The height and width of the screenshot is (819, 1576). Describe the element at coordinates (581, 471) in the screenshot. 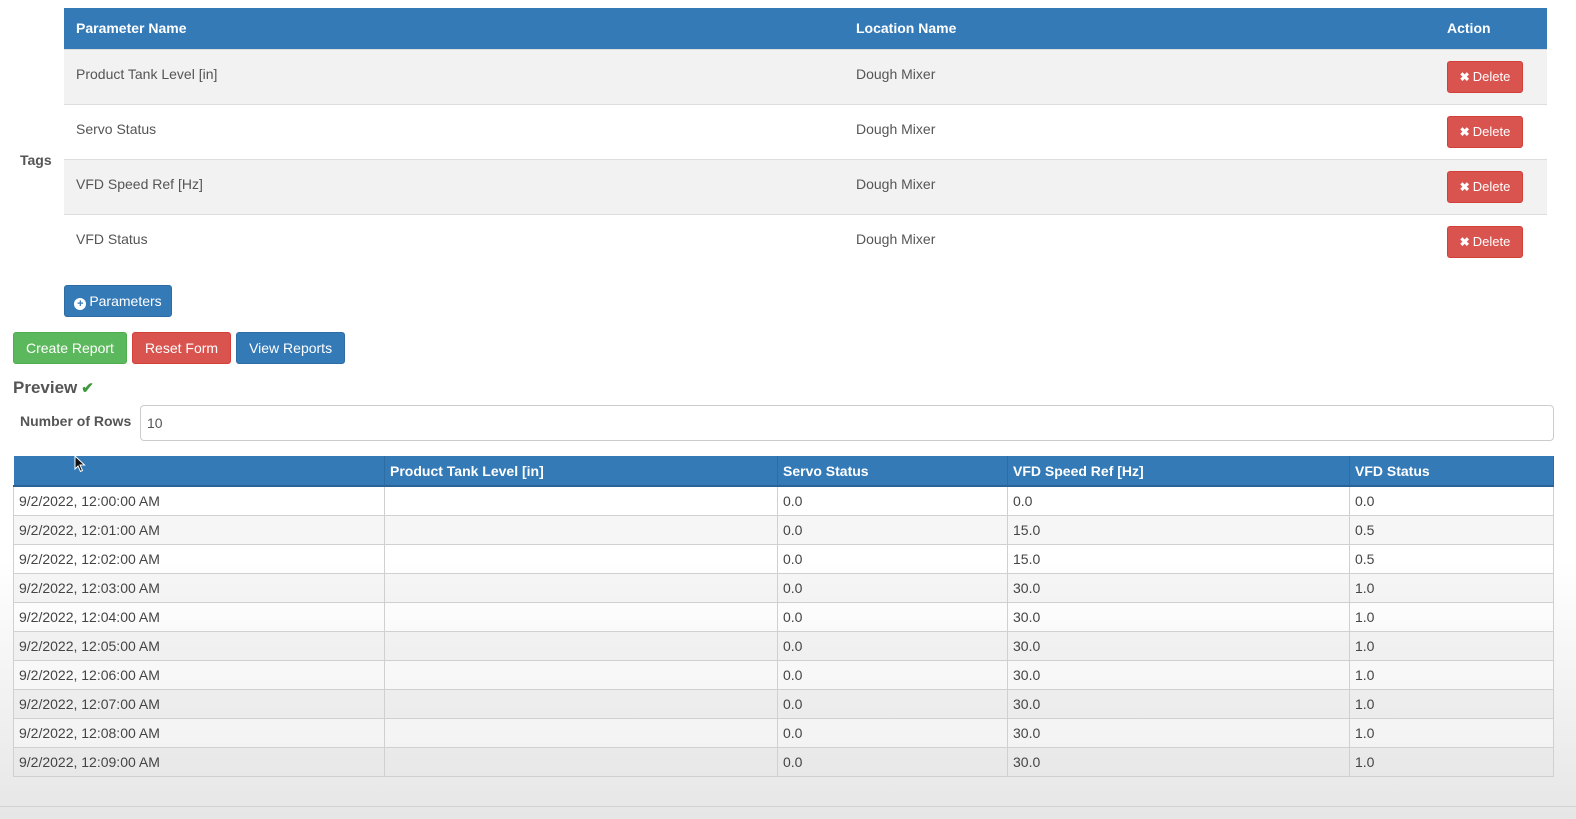

I see `column-header-product-tank-level: Product Tank Level [in]` at that location.